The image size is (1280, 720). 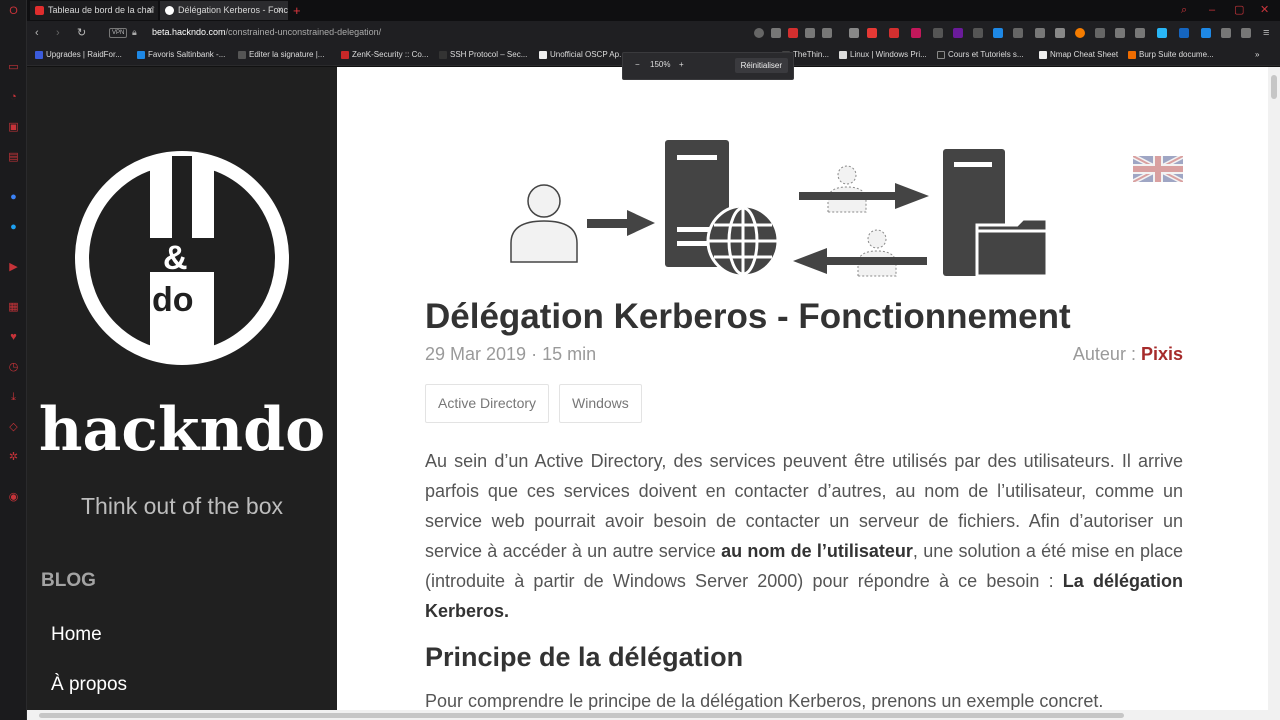 I want to click on read-time: 15 min, so click(x=569, y=354).